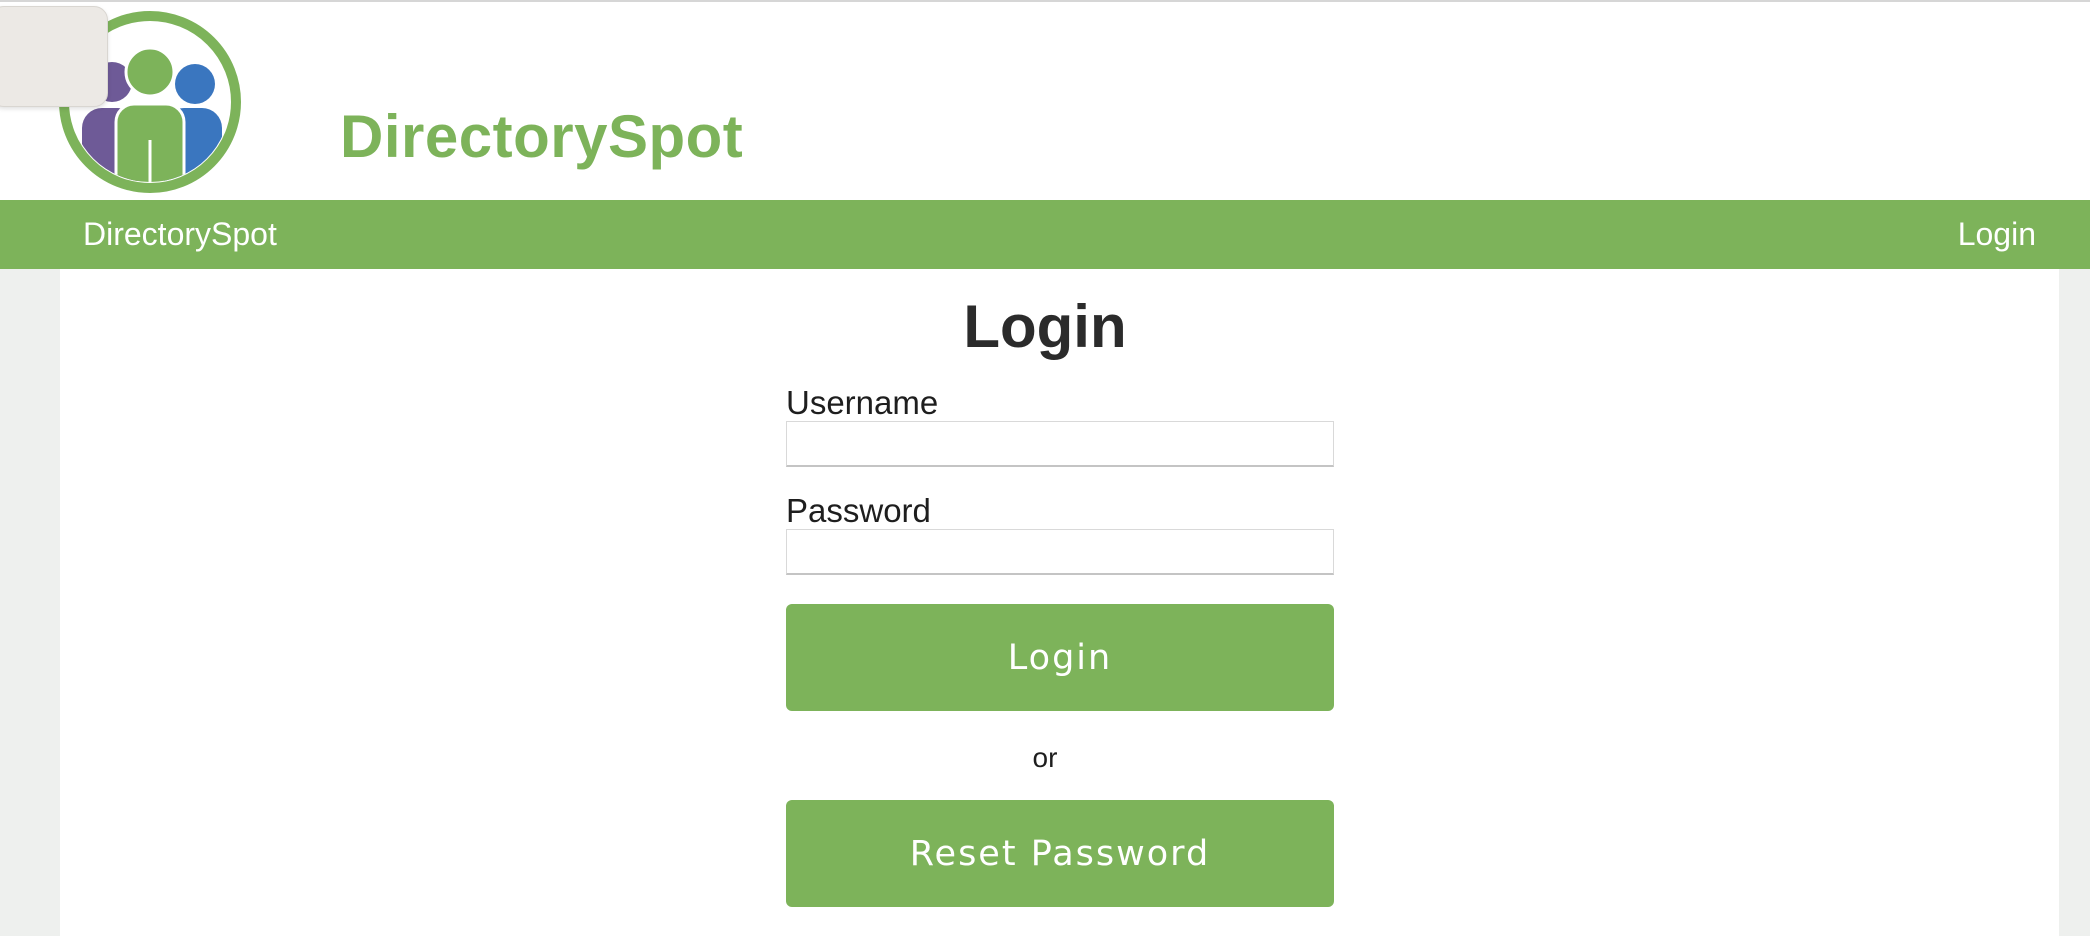  What do you see at coordinates (1045, 757) in the screenshot?
I see `or-separator: or` at bounding box center [1045, 757].